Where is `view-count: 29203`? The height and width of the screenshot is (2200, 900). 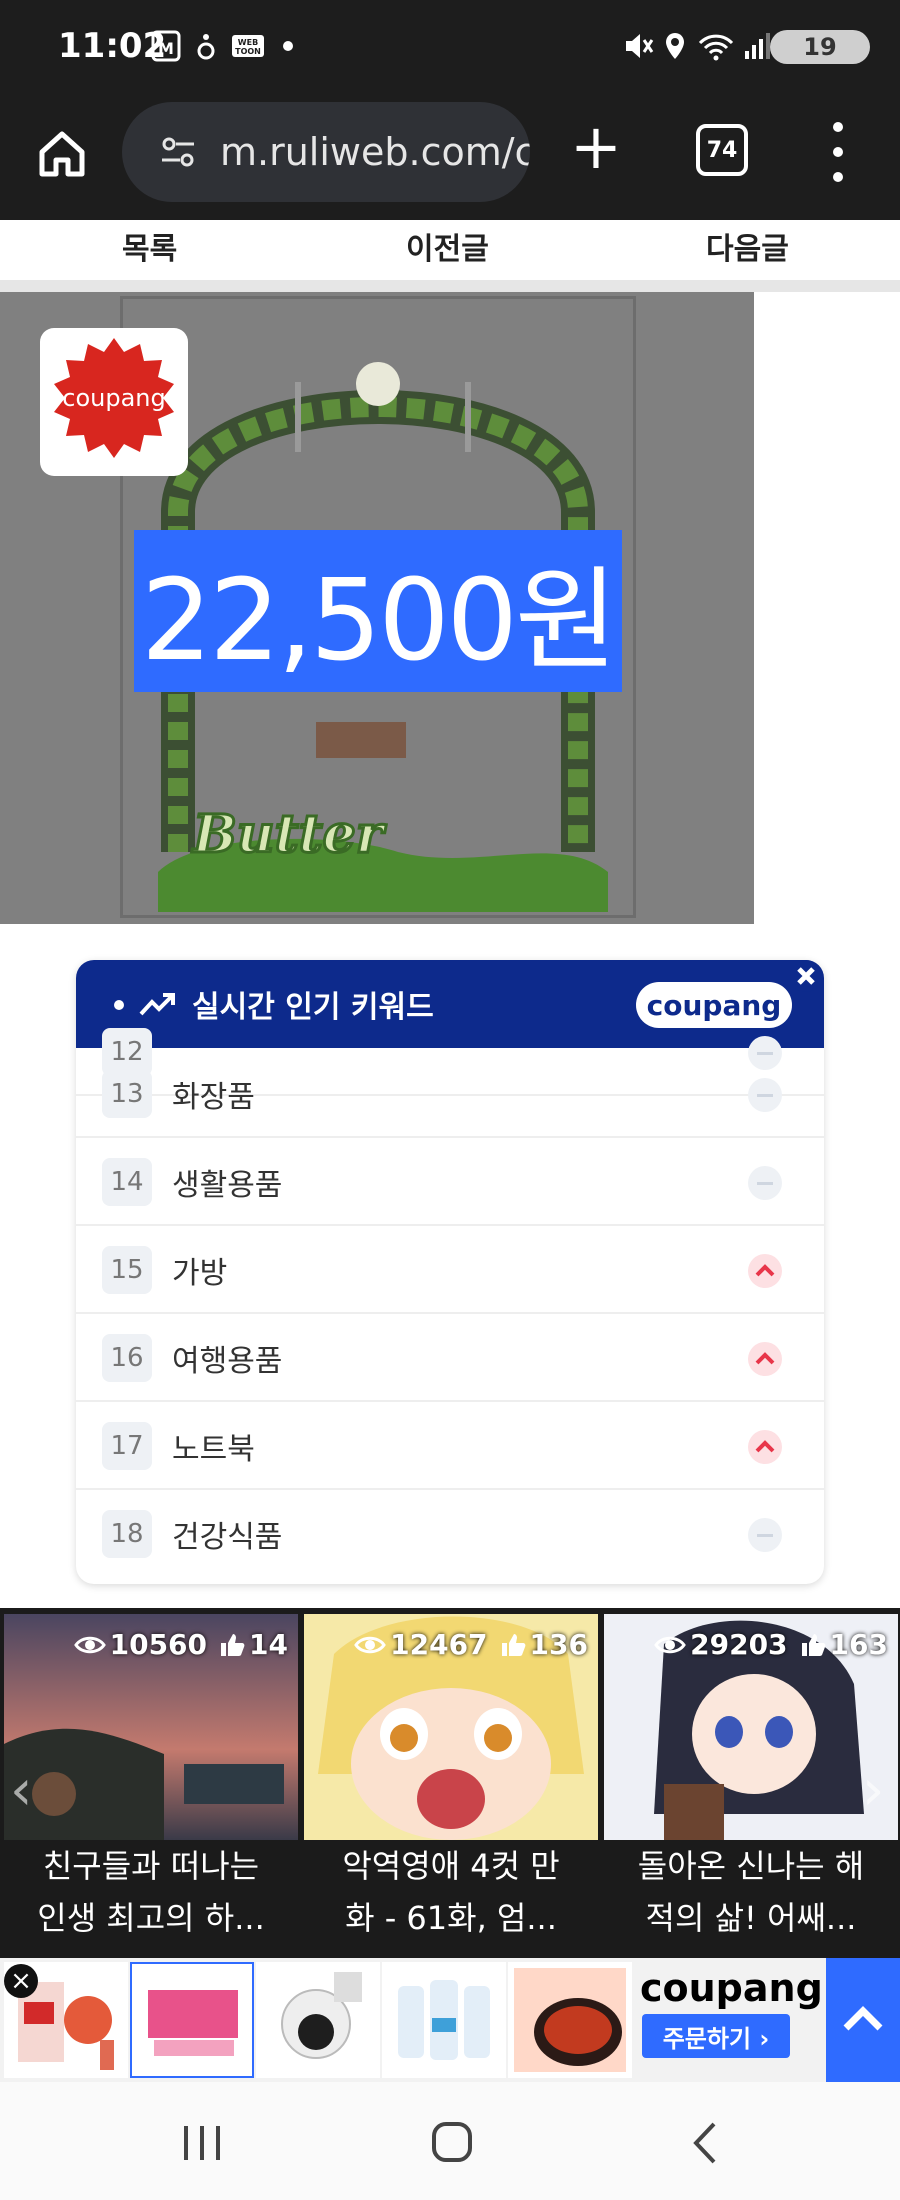
view-count: 29203 is located at coordinates (721, 1644).